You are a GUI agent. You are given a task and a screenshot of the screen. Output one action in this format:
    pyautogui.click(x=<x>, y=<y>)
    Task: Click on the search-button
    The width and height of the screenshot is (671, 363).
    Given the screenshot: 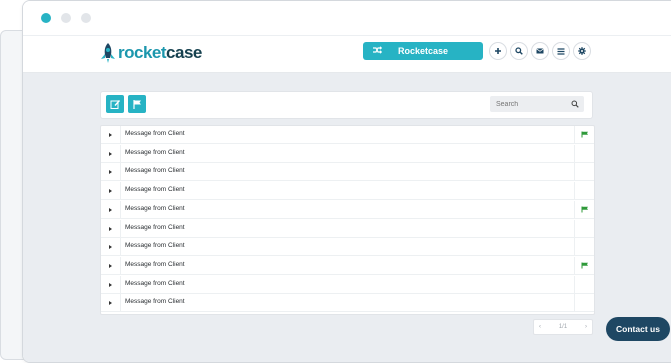 What is the action you would take?
    pyautogui.click(x=519, y=51)
    